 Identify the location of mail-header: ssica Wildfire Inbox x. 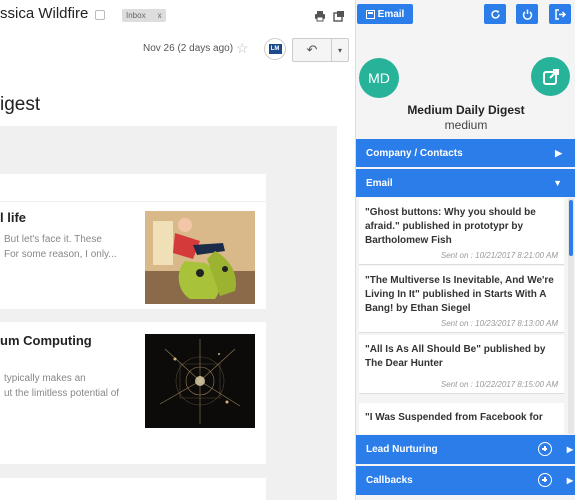
(177, 16).